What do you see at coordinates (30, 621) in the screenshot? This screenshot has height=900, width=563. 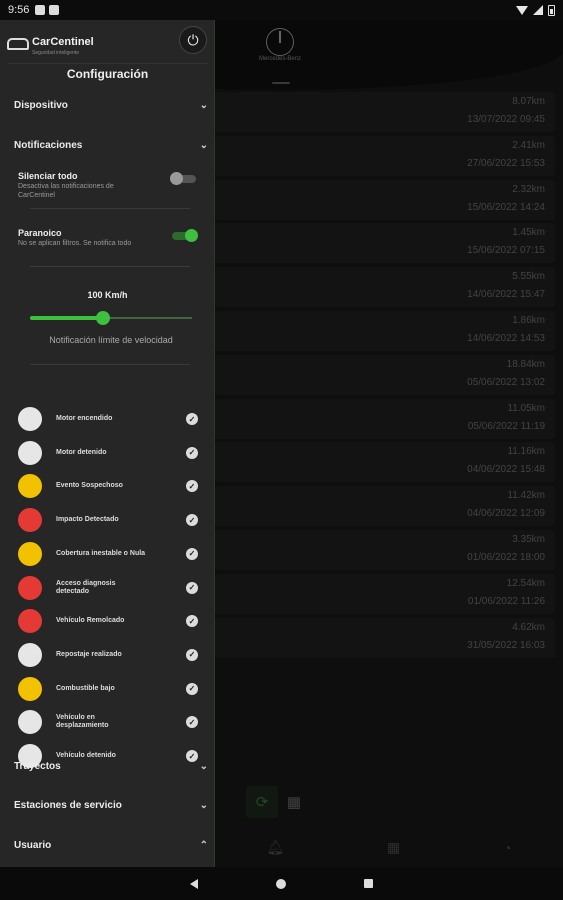 I see `tow-icon` at bounding box center [30, 621].